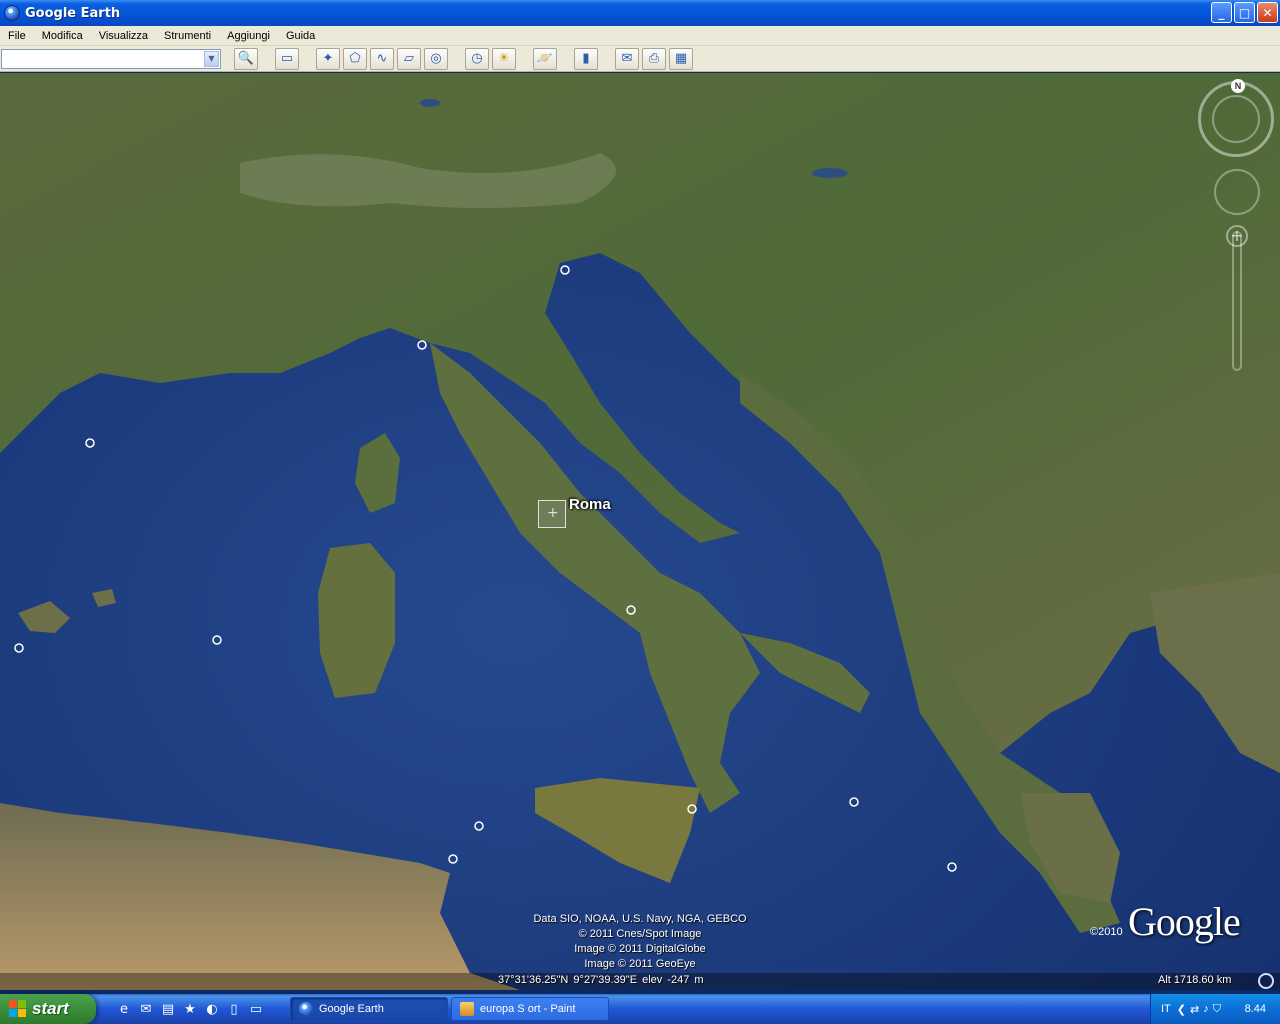 Image resolution: width=1280 pixels, height=1024 pixels. I want to click on search-button: 🔍, so click(246, 58).